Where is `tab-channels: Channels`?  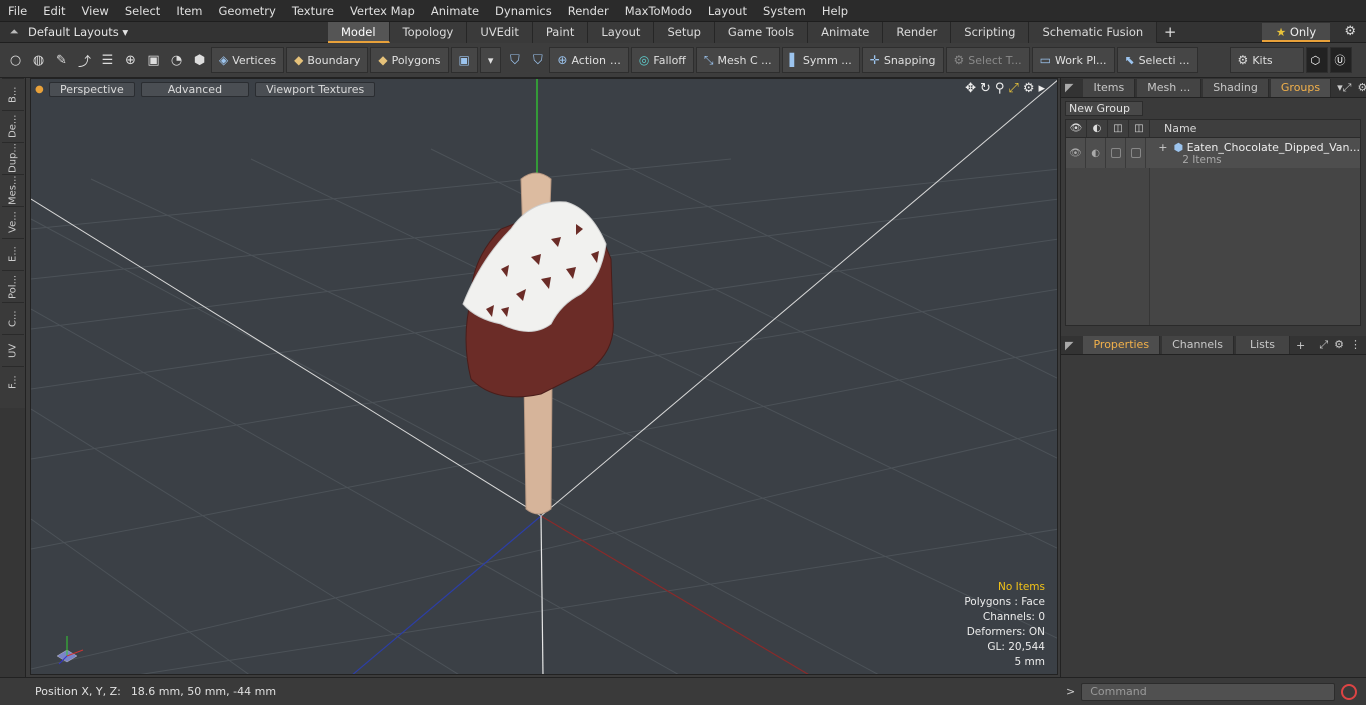
tab-channels: Channels is located at coordinates (1198, 345).